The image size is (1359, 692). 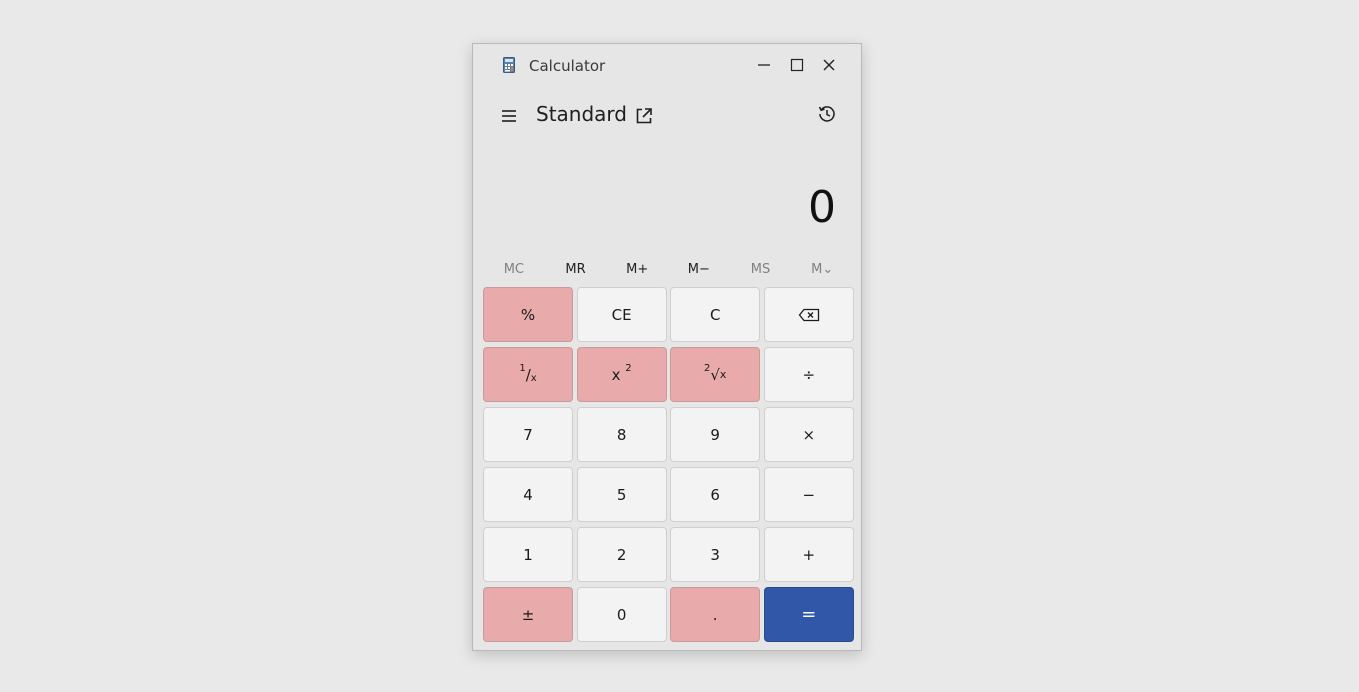 I want to click on history-icon, so click(x=826, y=114).